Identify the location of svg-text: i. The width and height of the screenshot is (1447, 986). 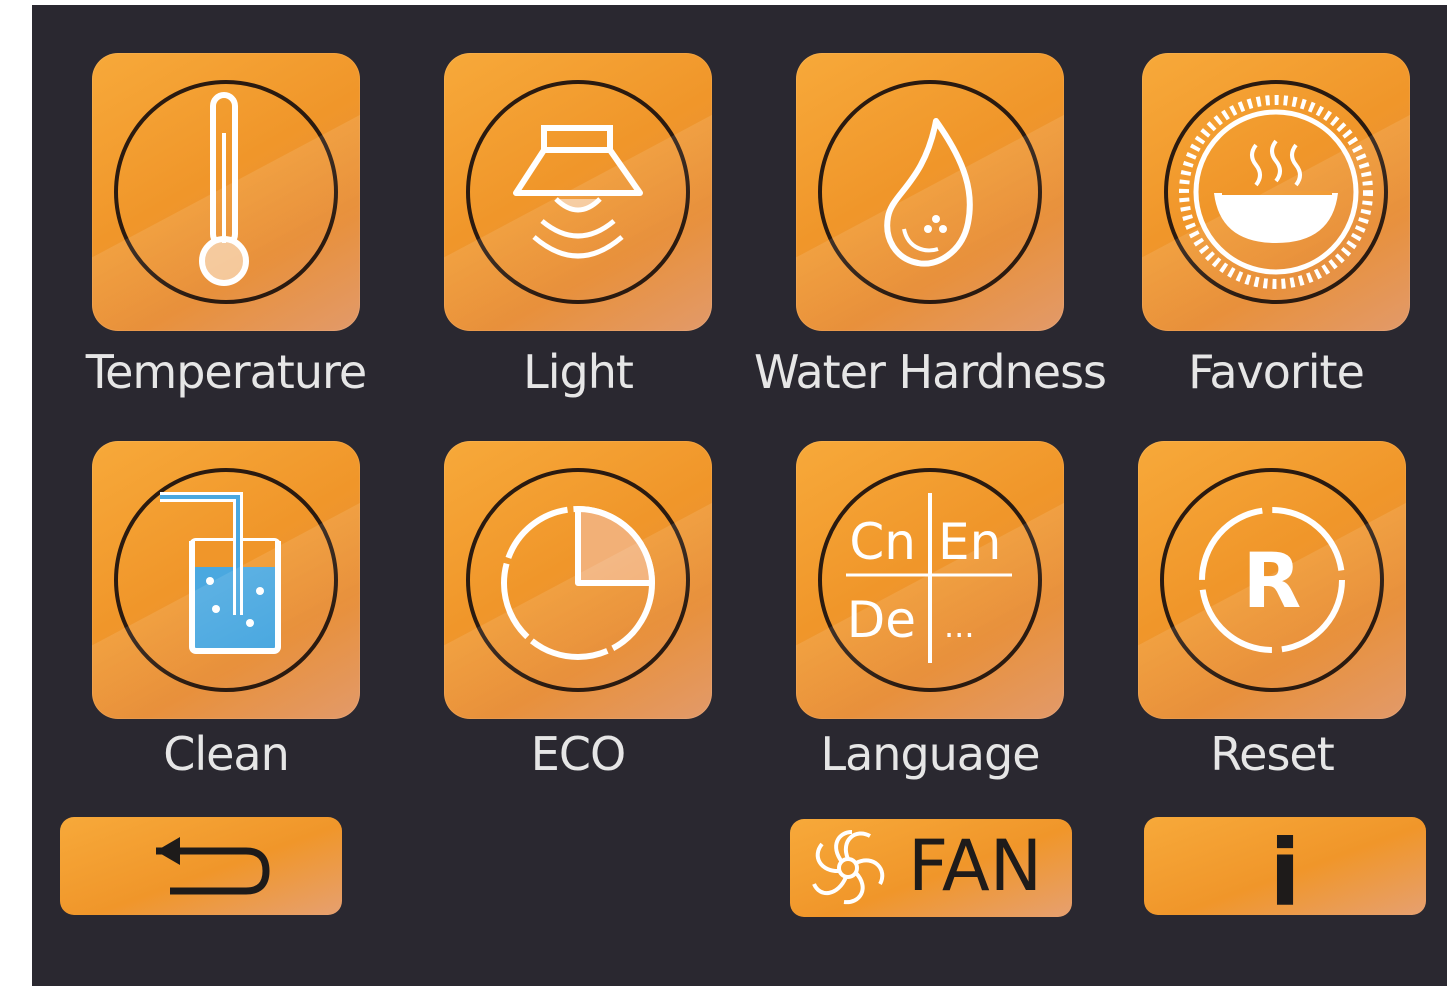
(1285, 867).